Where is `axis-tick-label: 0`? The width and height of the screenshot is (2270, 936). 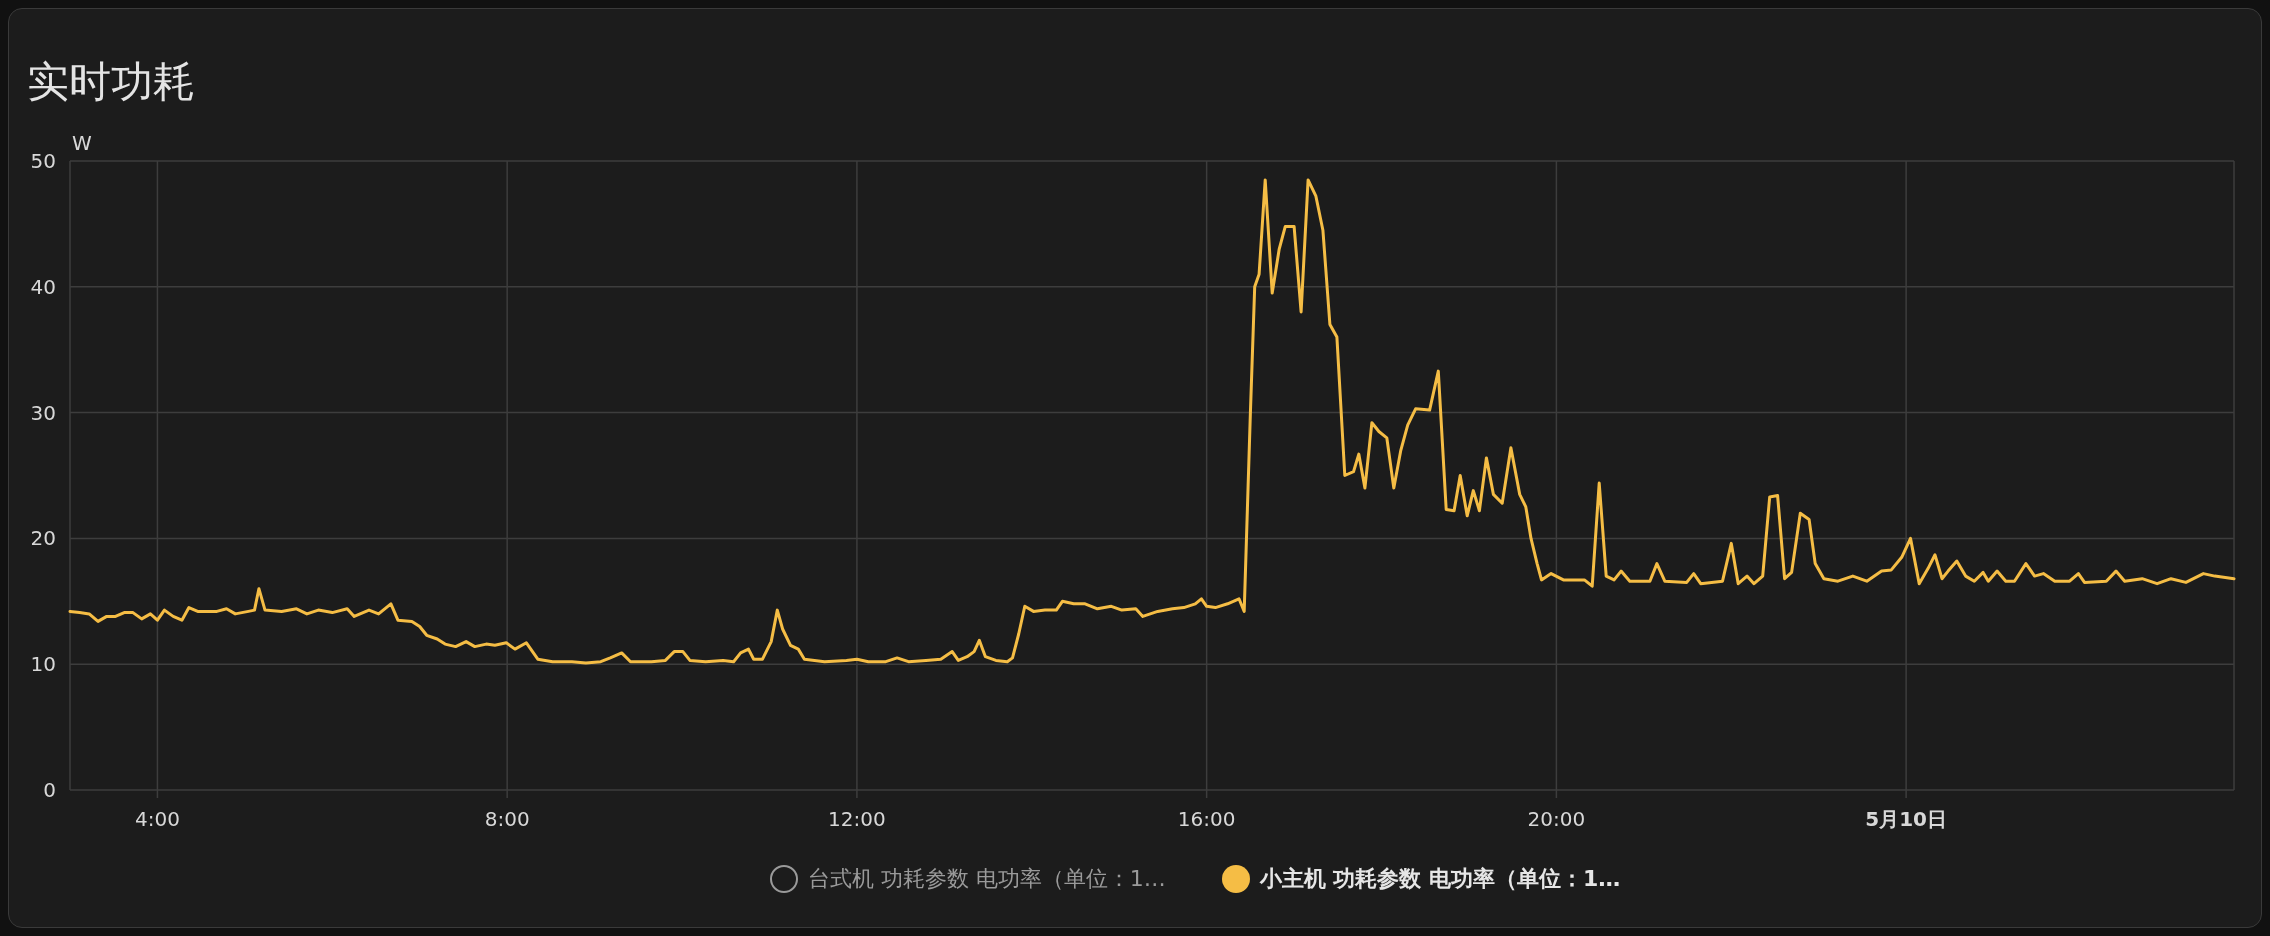
axis-tick-label: 0 is located at coordinates (49, 790).